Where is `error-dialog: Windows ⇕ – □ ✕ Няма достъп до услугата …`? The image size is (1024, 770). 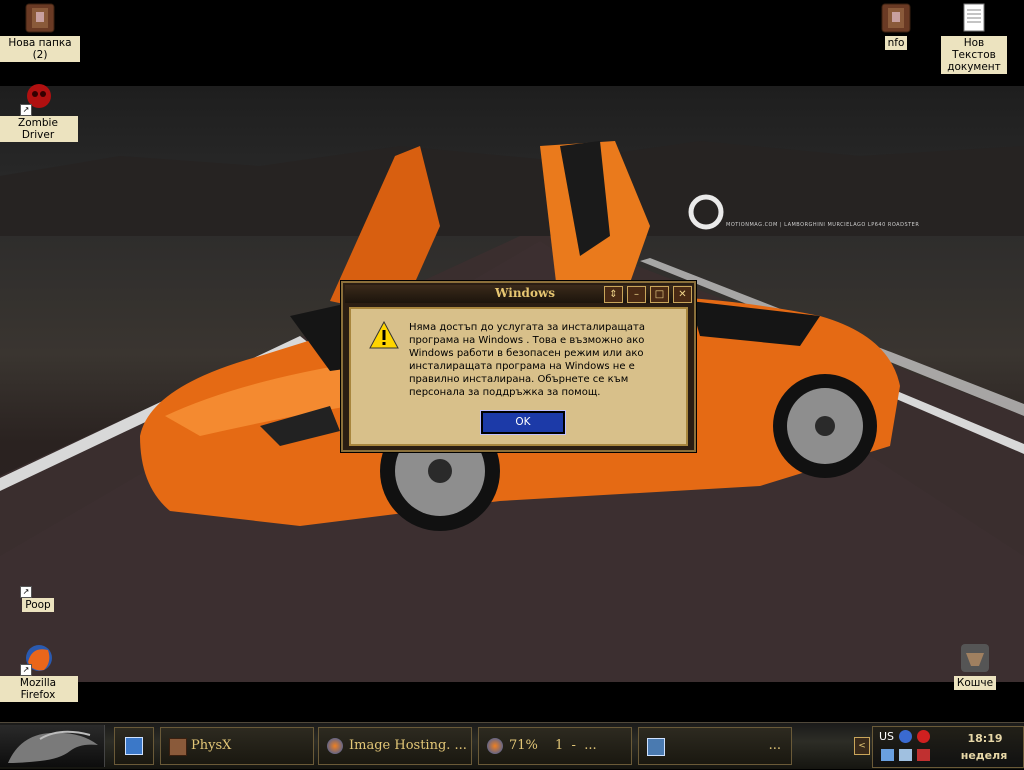 error-dialog: Windows ⇕ – □ ✕ Няма достъп до услугата … is located at coordinates (518, 366).